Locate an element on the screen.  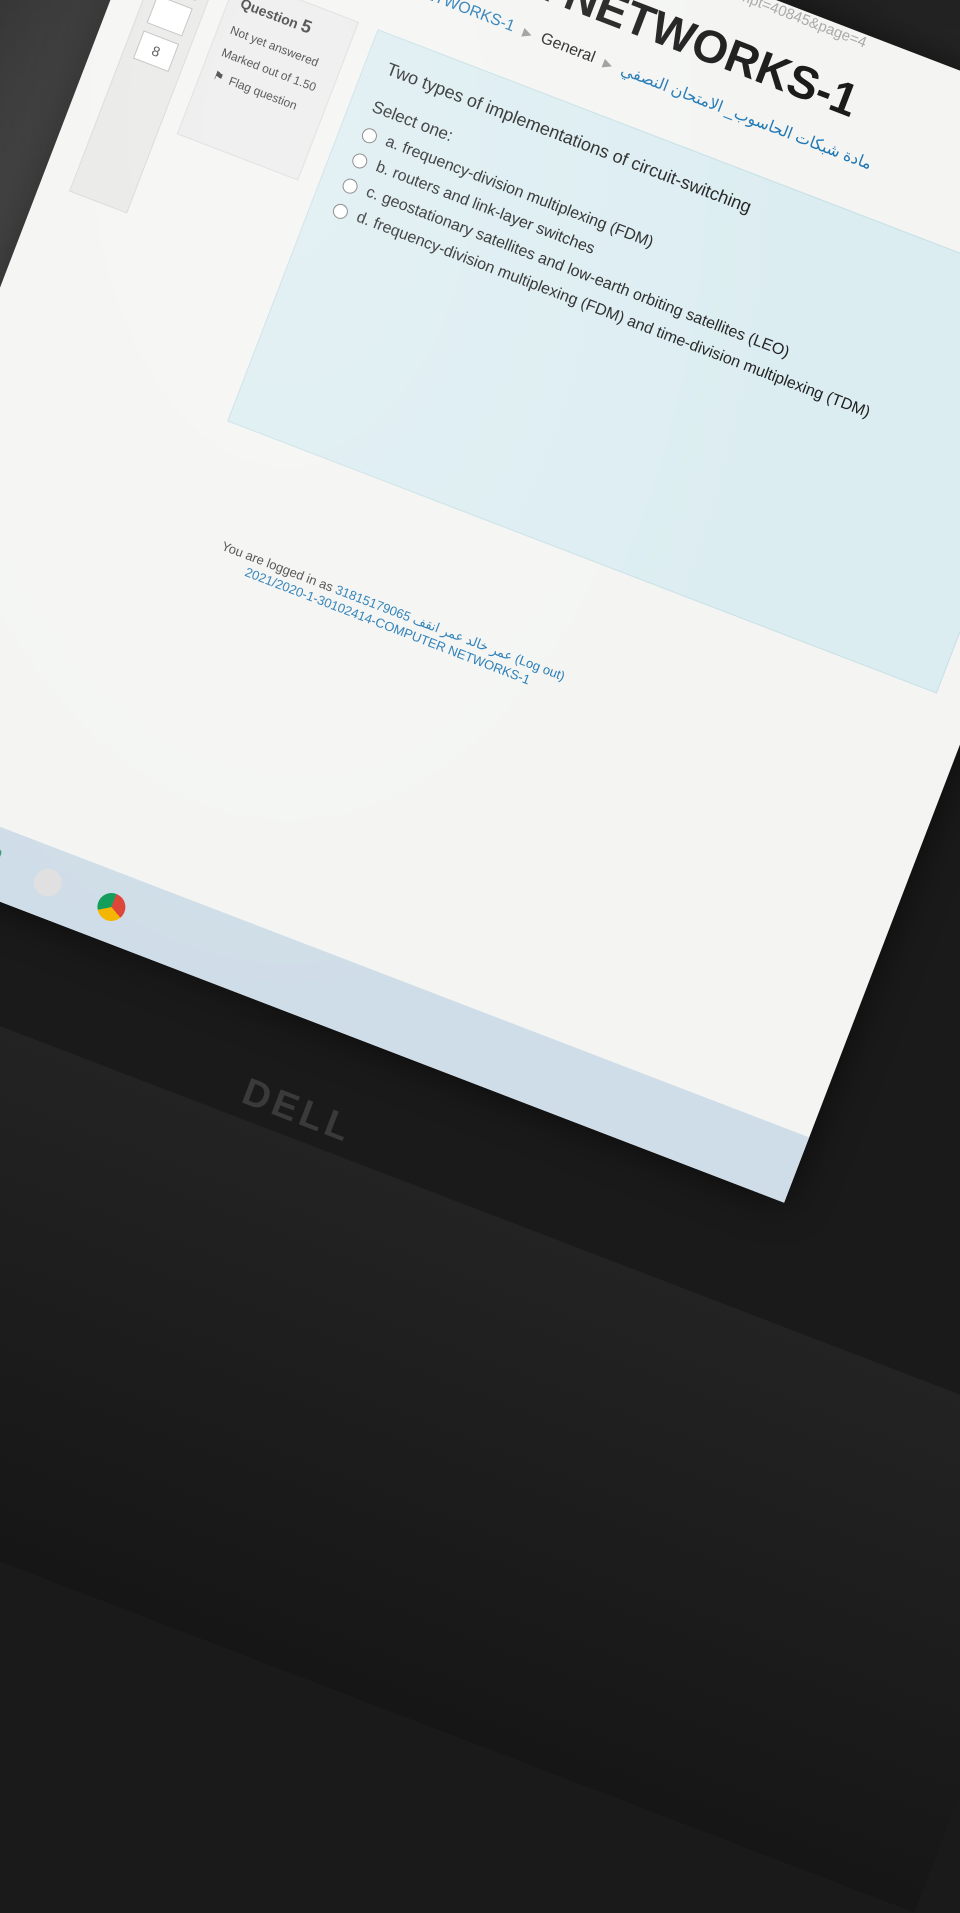
footer-course-link: 2021/2020-1-30102414-COMPUTER NETWORKS-1 is located at coordinates (387, 625).